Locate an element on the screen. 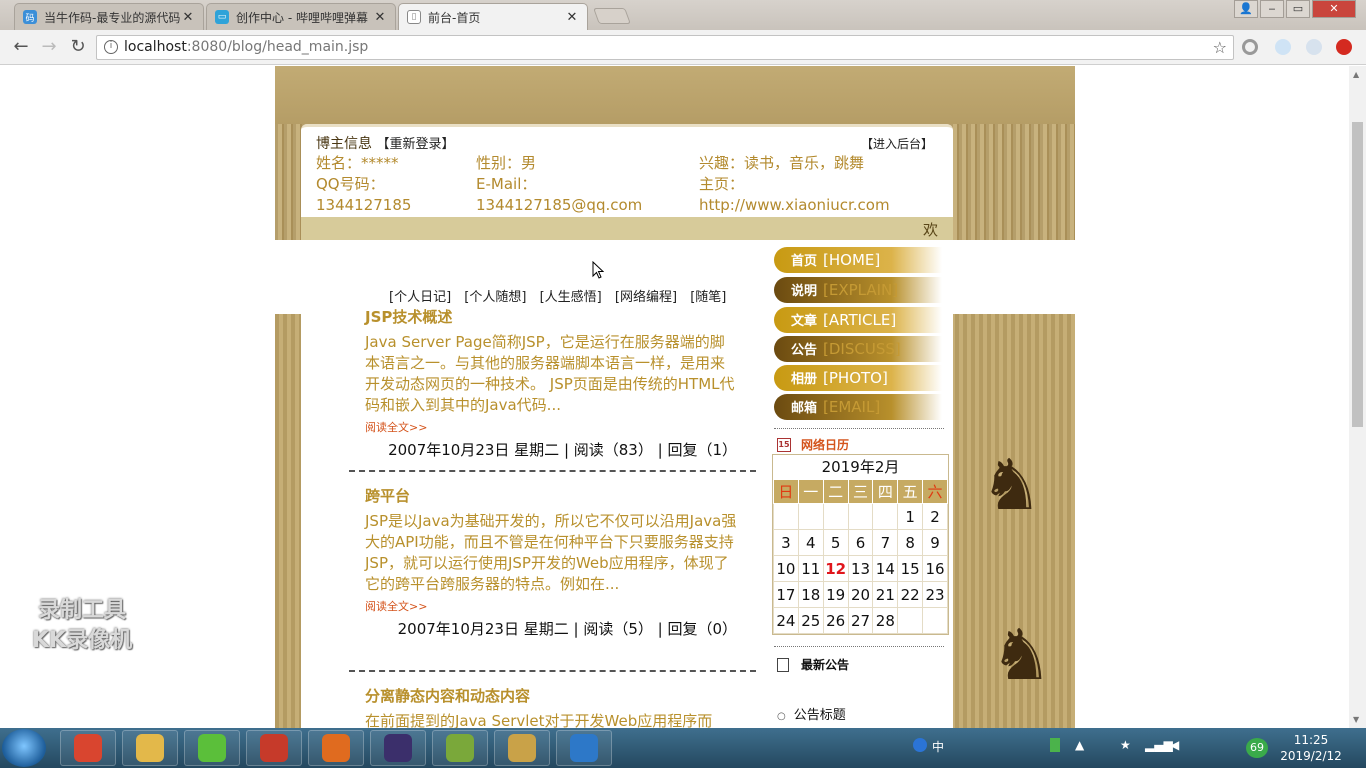 Image resolution: width=1366 pixels, height=768 pixels. calendar-day: 27 is located at coordinates (860, 620).